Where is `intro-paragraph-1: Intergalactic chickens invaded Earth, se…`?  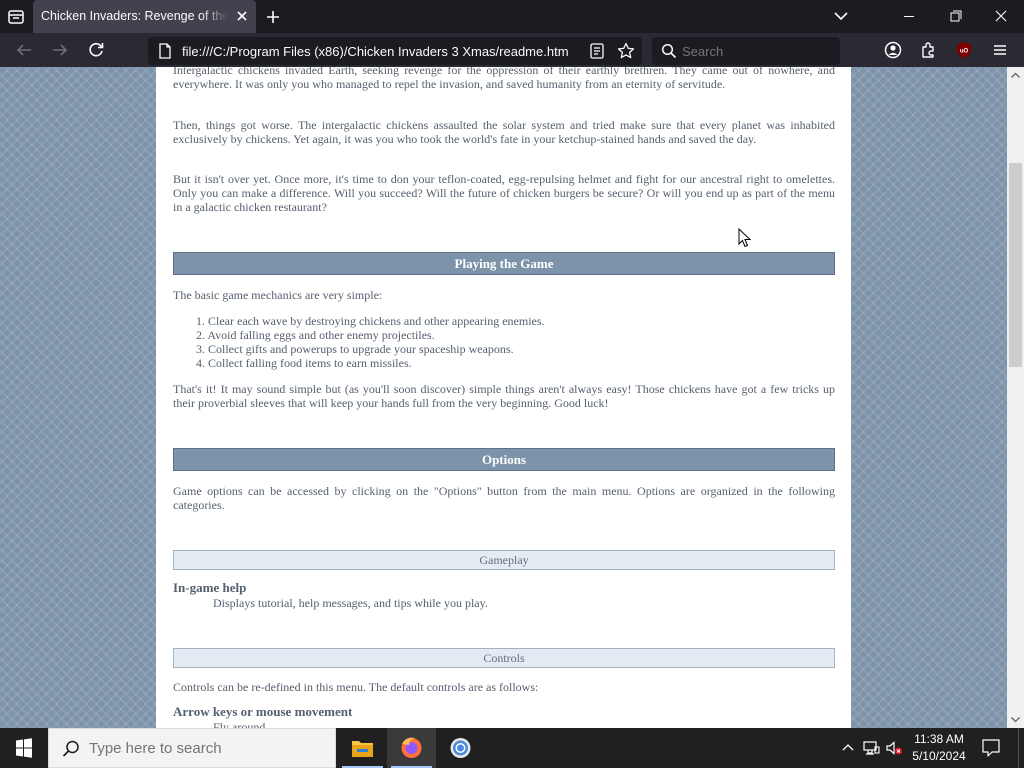
intro-paragraph-1: Intergalactic chickens invaded Earth, se… is located at coordinates (504, 79).